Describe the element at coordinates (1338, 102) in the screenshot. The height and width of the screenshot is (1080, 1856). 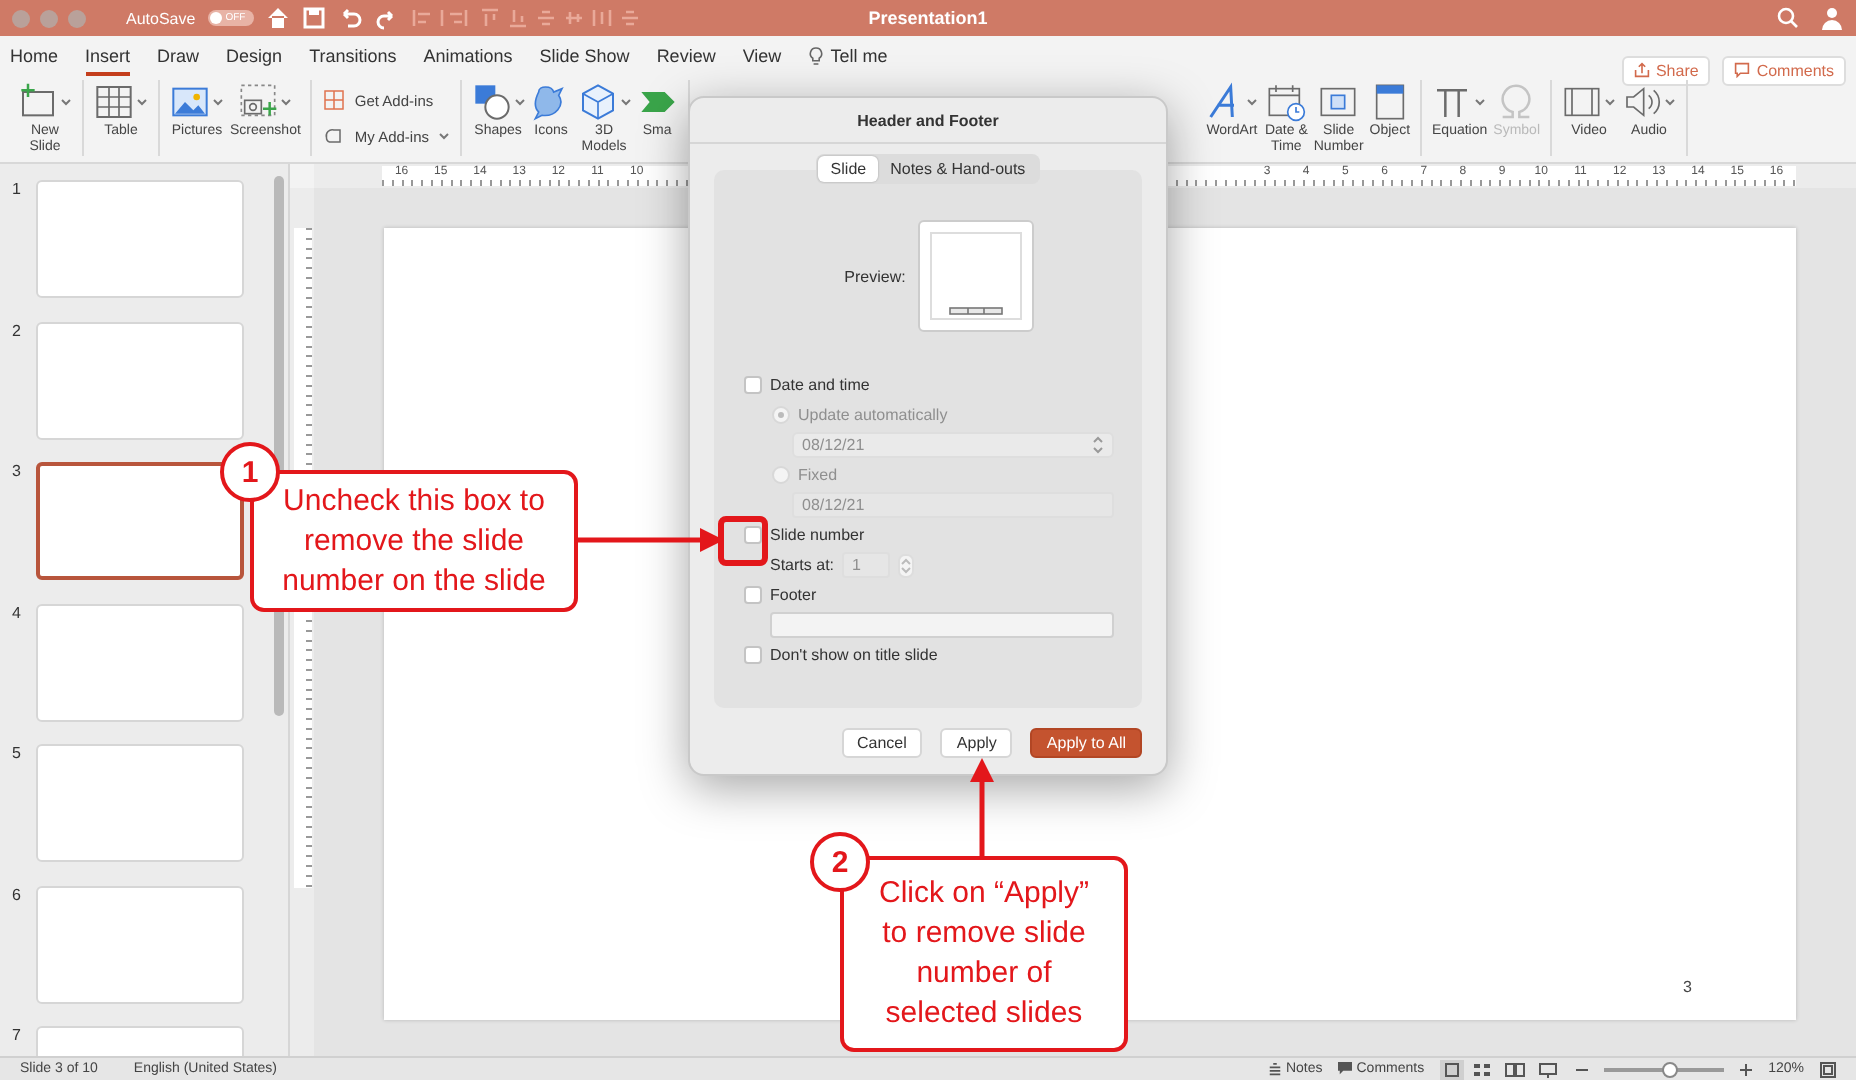
I see `slide-number-icon` at that location.